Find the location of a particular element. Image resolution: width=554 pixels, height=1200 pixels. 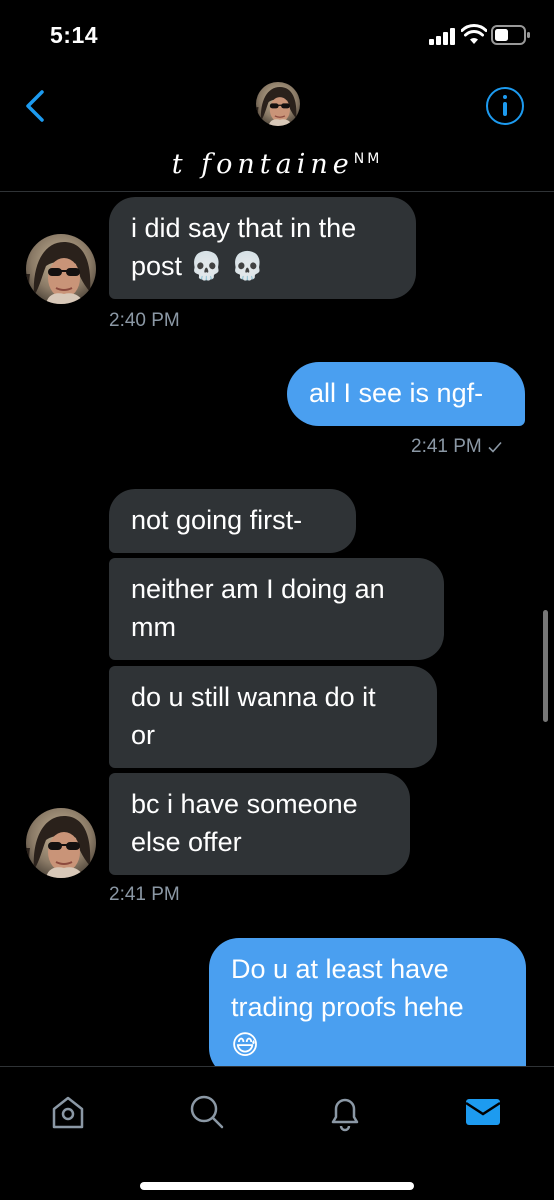

conversation-header: t fontaineNM is located at coordinates (277, 131).